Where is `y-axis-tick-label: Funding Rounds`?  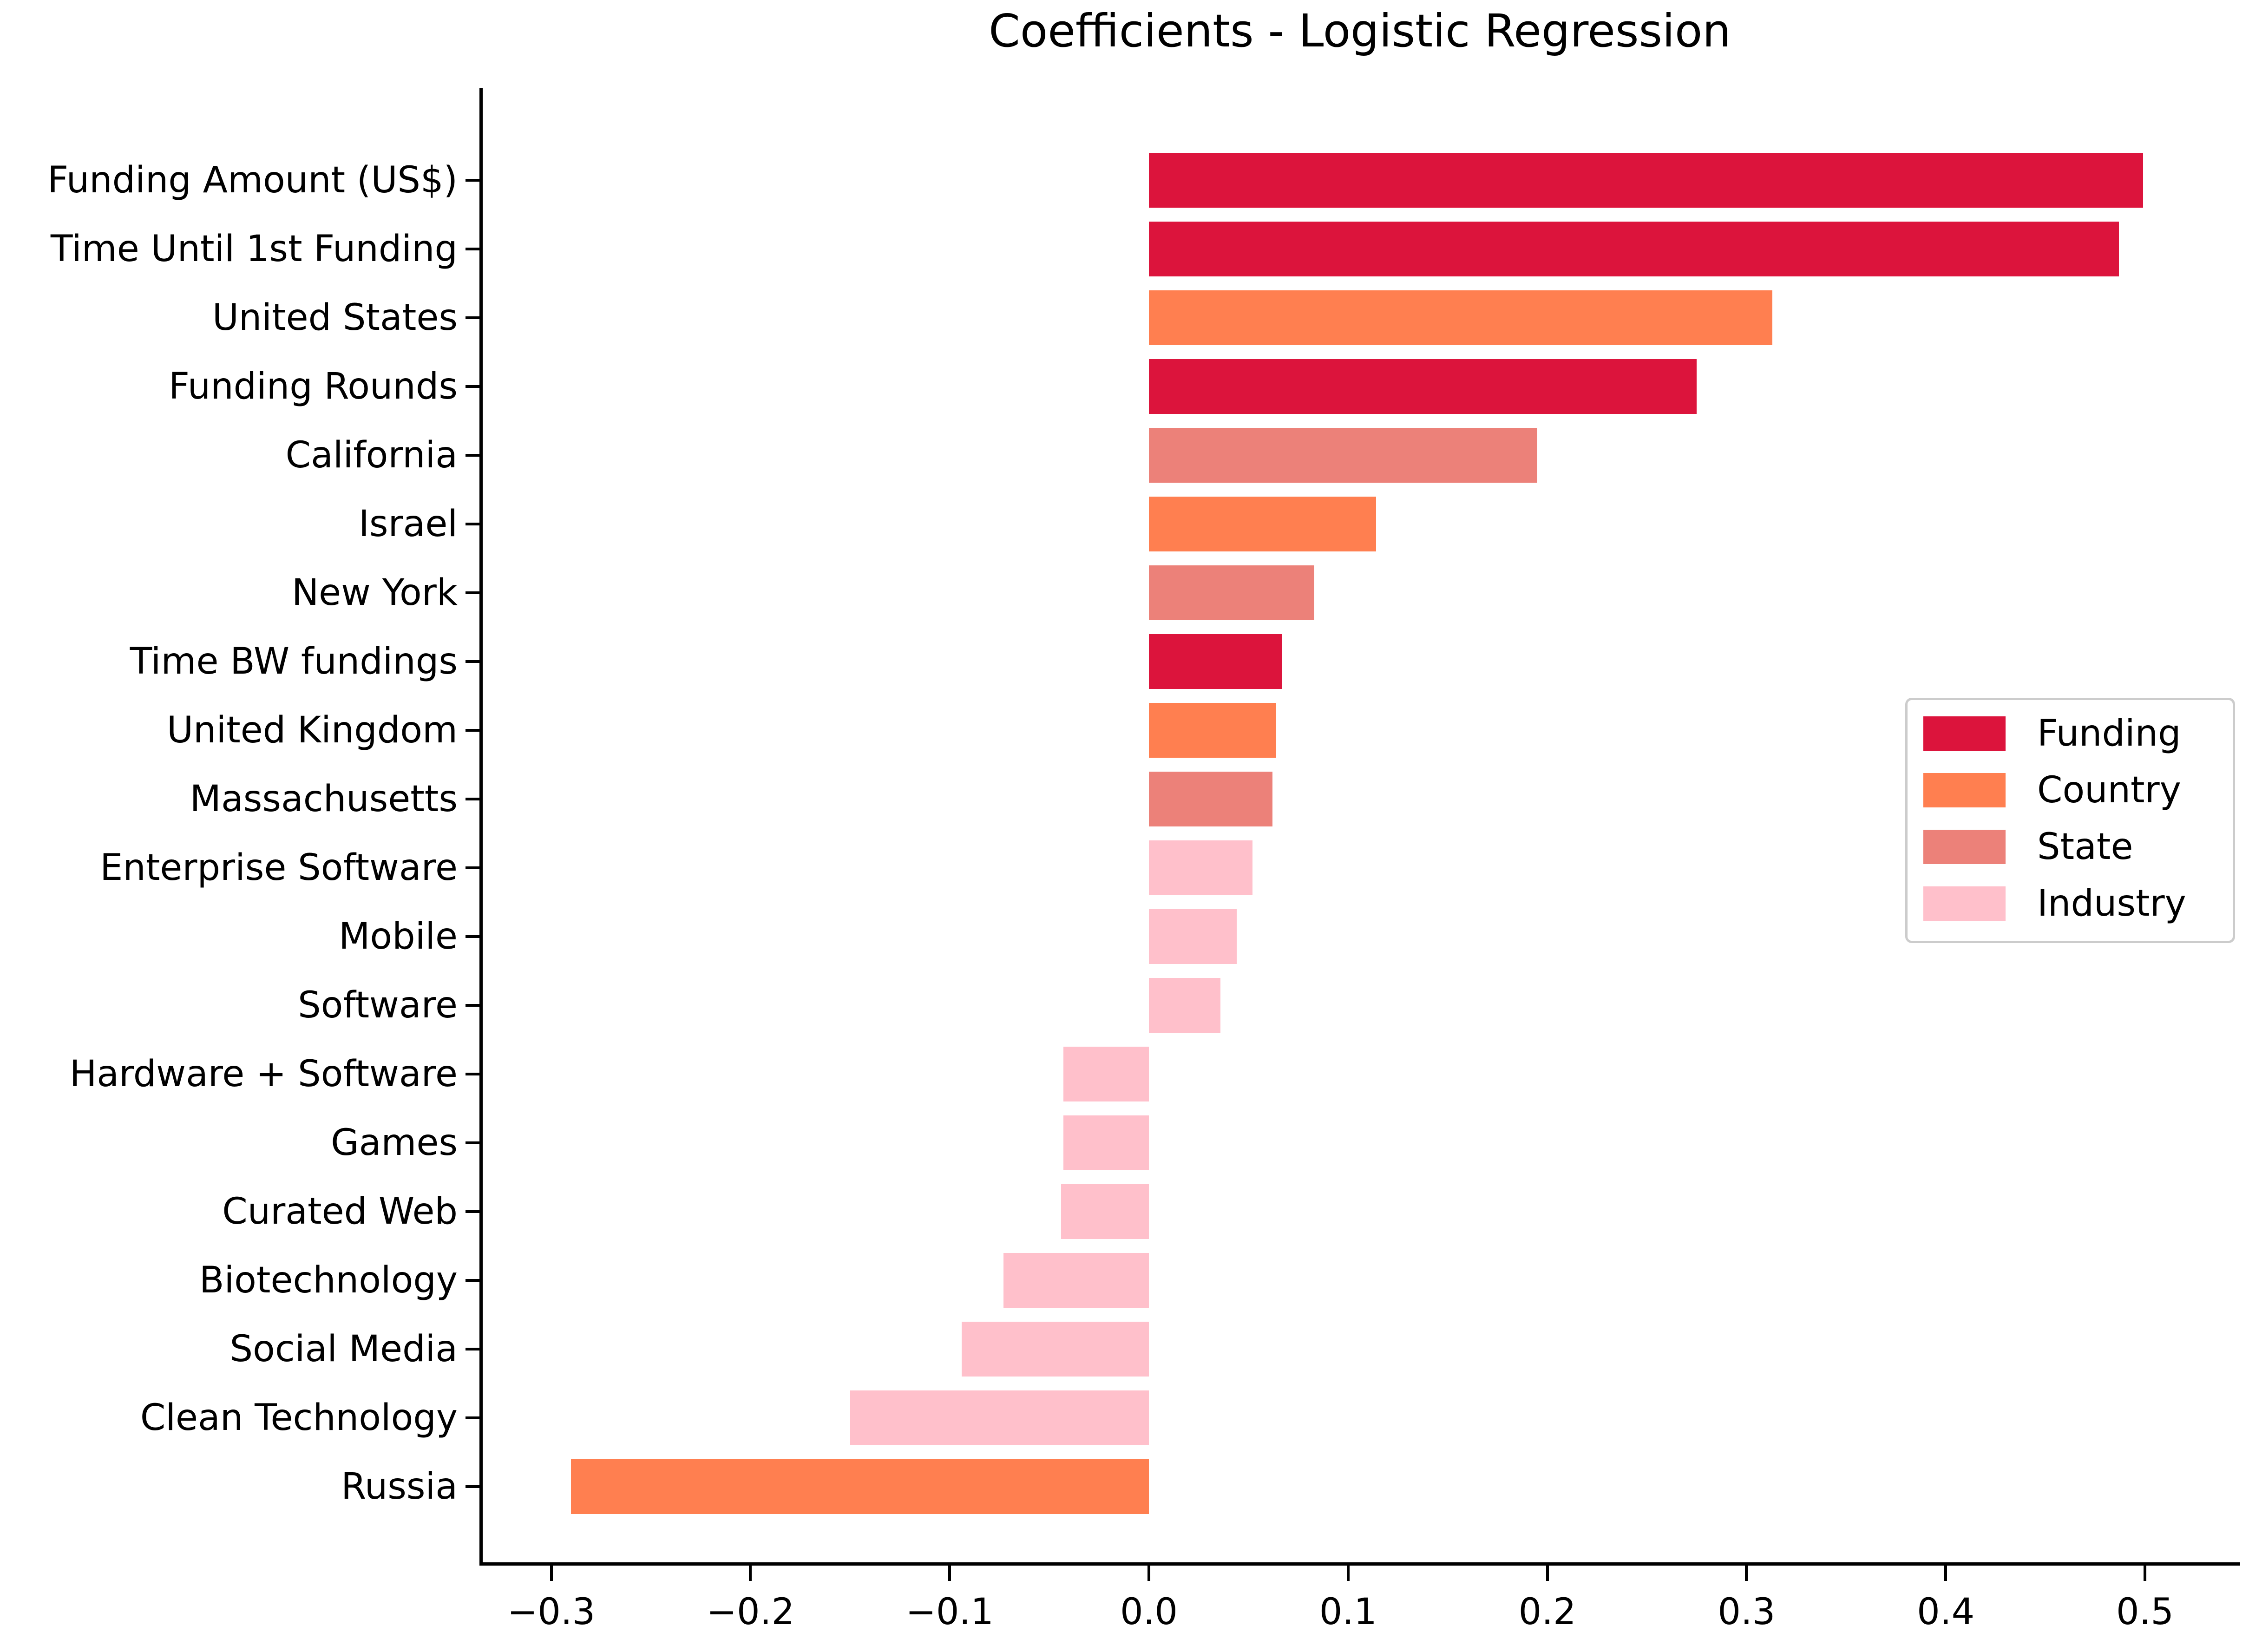
y-axis-tick-label: Funding Rounds is located at coordinates (313, 386).